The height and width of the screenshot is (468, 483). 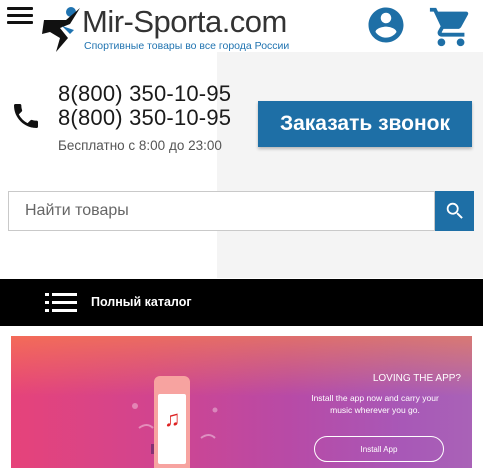 I want to click on search-bar, so click(x=241, y=211).